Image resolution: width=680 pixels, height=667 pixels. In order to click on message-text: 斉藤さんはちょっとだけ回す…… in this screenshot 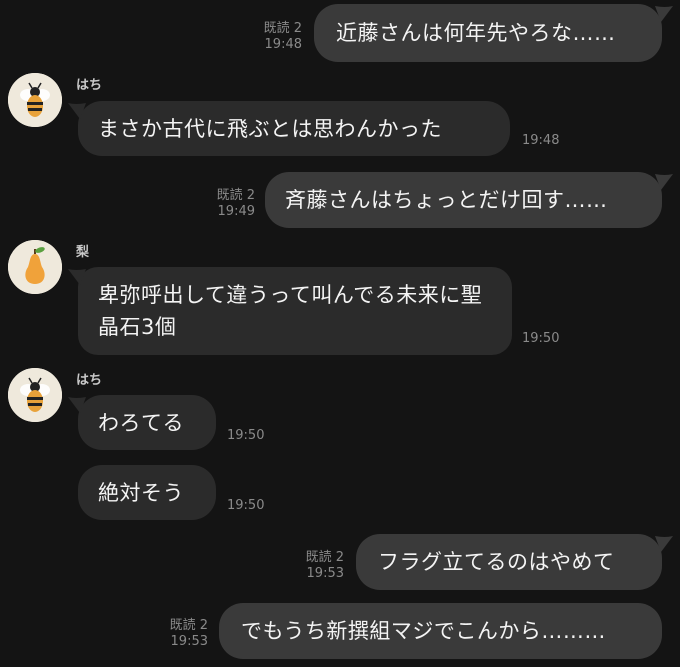, I will do `click(446, 200)`.